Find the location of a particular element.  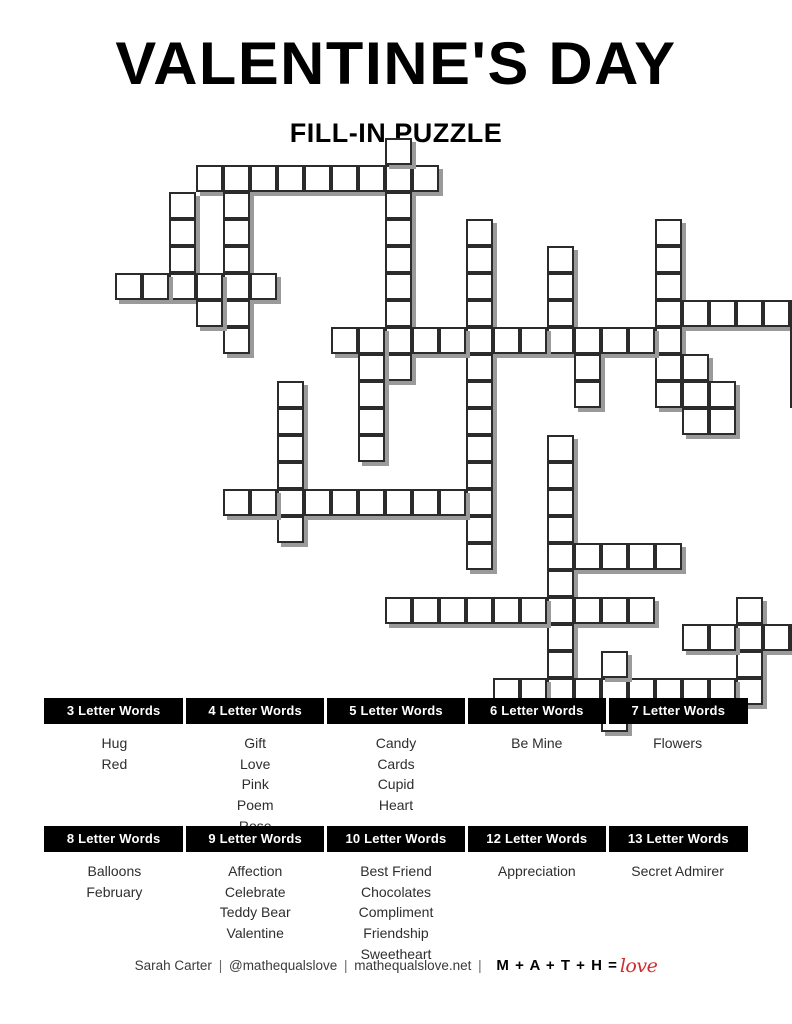

footer-website: mathequalslove.net is located at coordinates (412, 965).